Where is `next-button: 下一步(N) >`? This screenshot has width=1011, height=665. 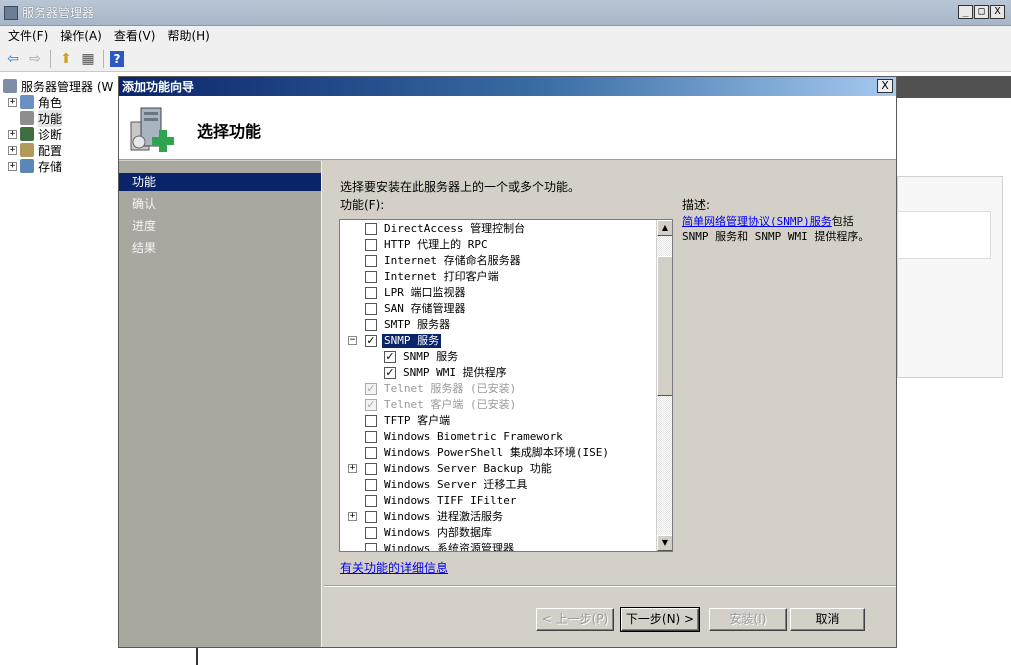 next-button: 下一步(N) > is located at coordinates (660, 619).